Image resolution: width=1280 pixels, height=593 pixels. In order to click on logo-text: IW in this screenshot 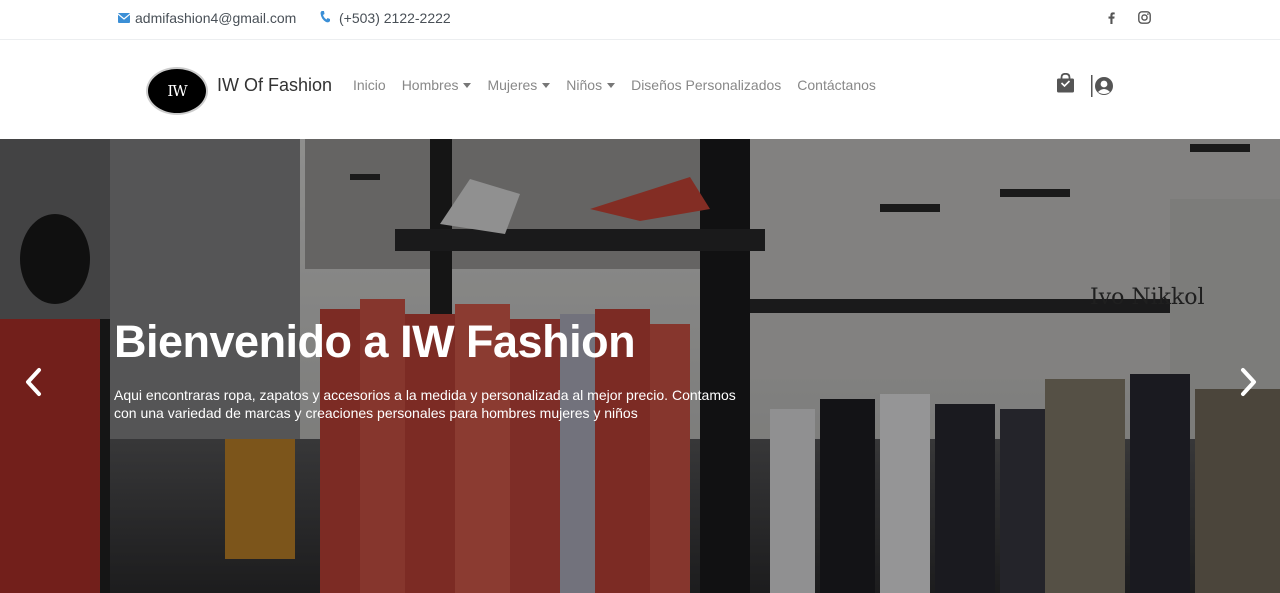, I will do `click(177, 91)`.